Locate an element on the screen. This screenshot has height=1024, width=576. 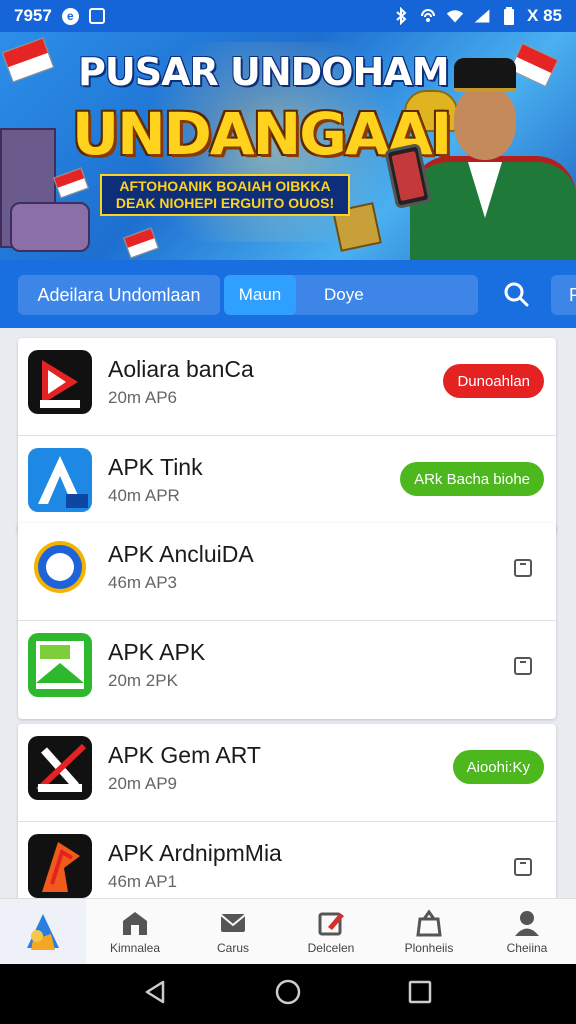
back-icon is located at coordinates (156, 994).